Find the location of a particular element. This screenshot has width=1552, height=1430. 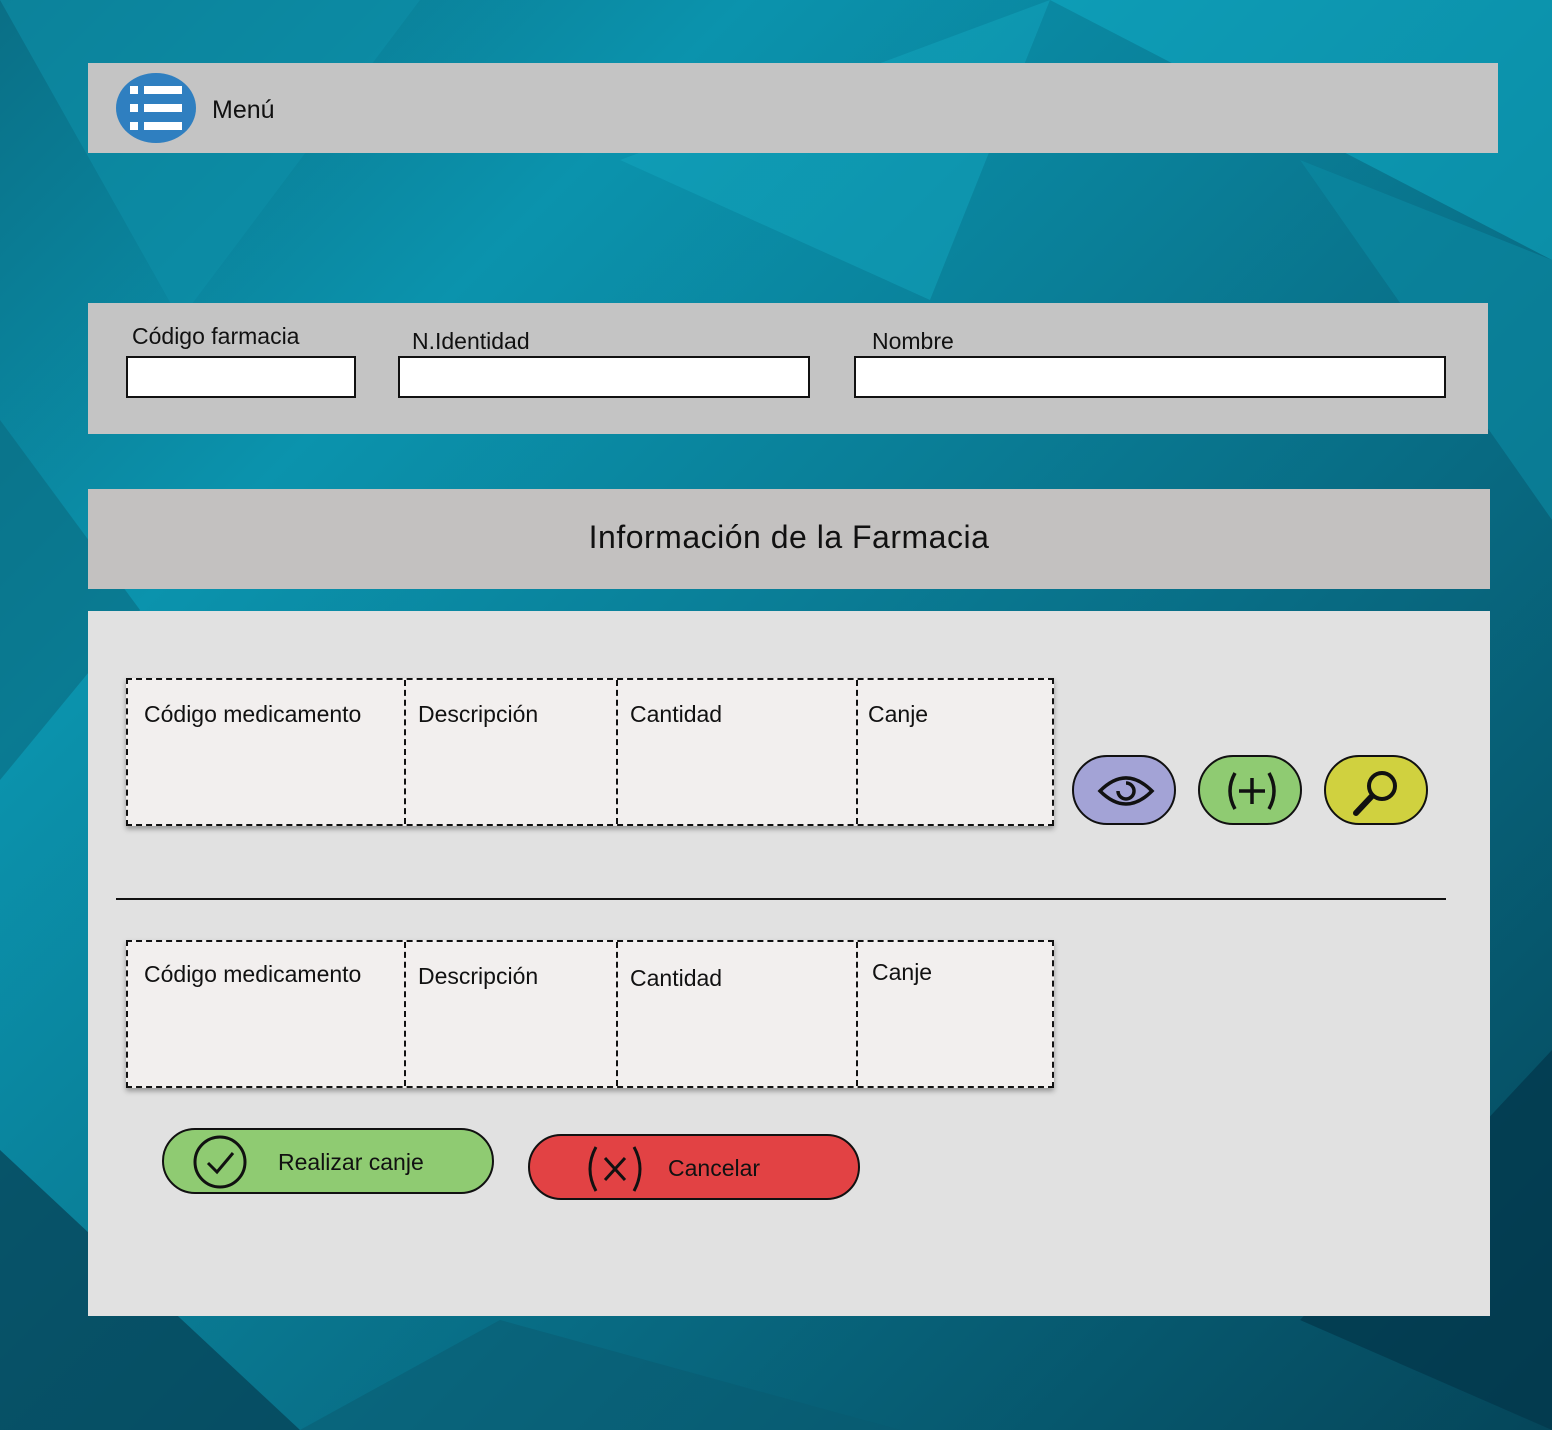

name-label: Nombre is located at coordinates (913, 341).